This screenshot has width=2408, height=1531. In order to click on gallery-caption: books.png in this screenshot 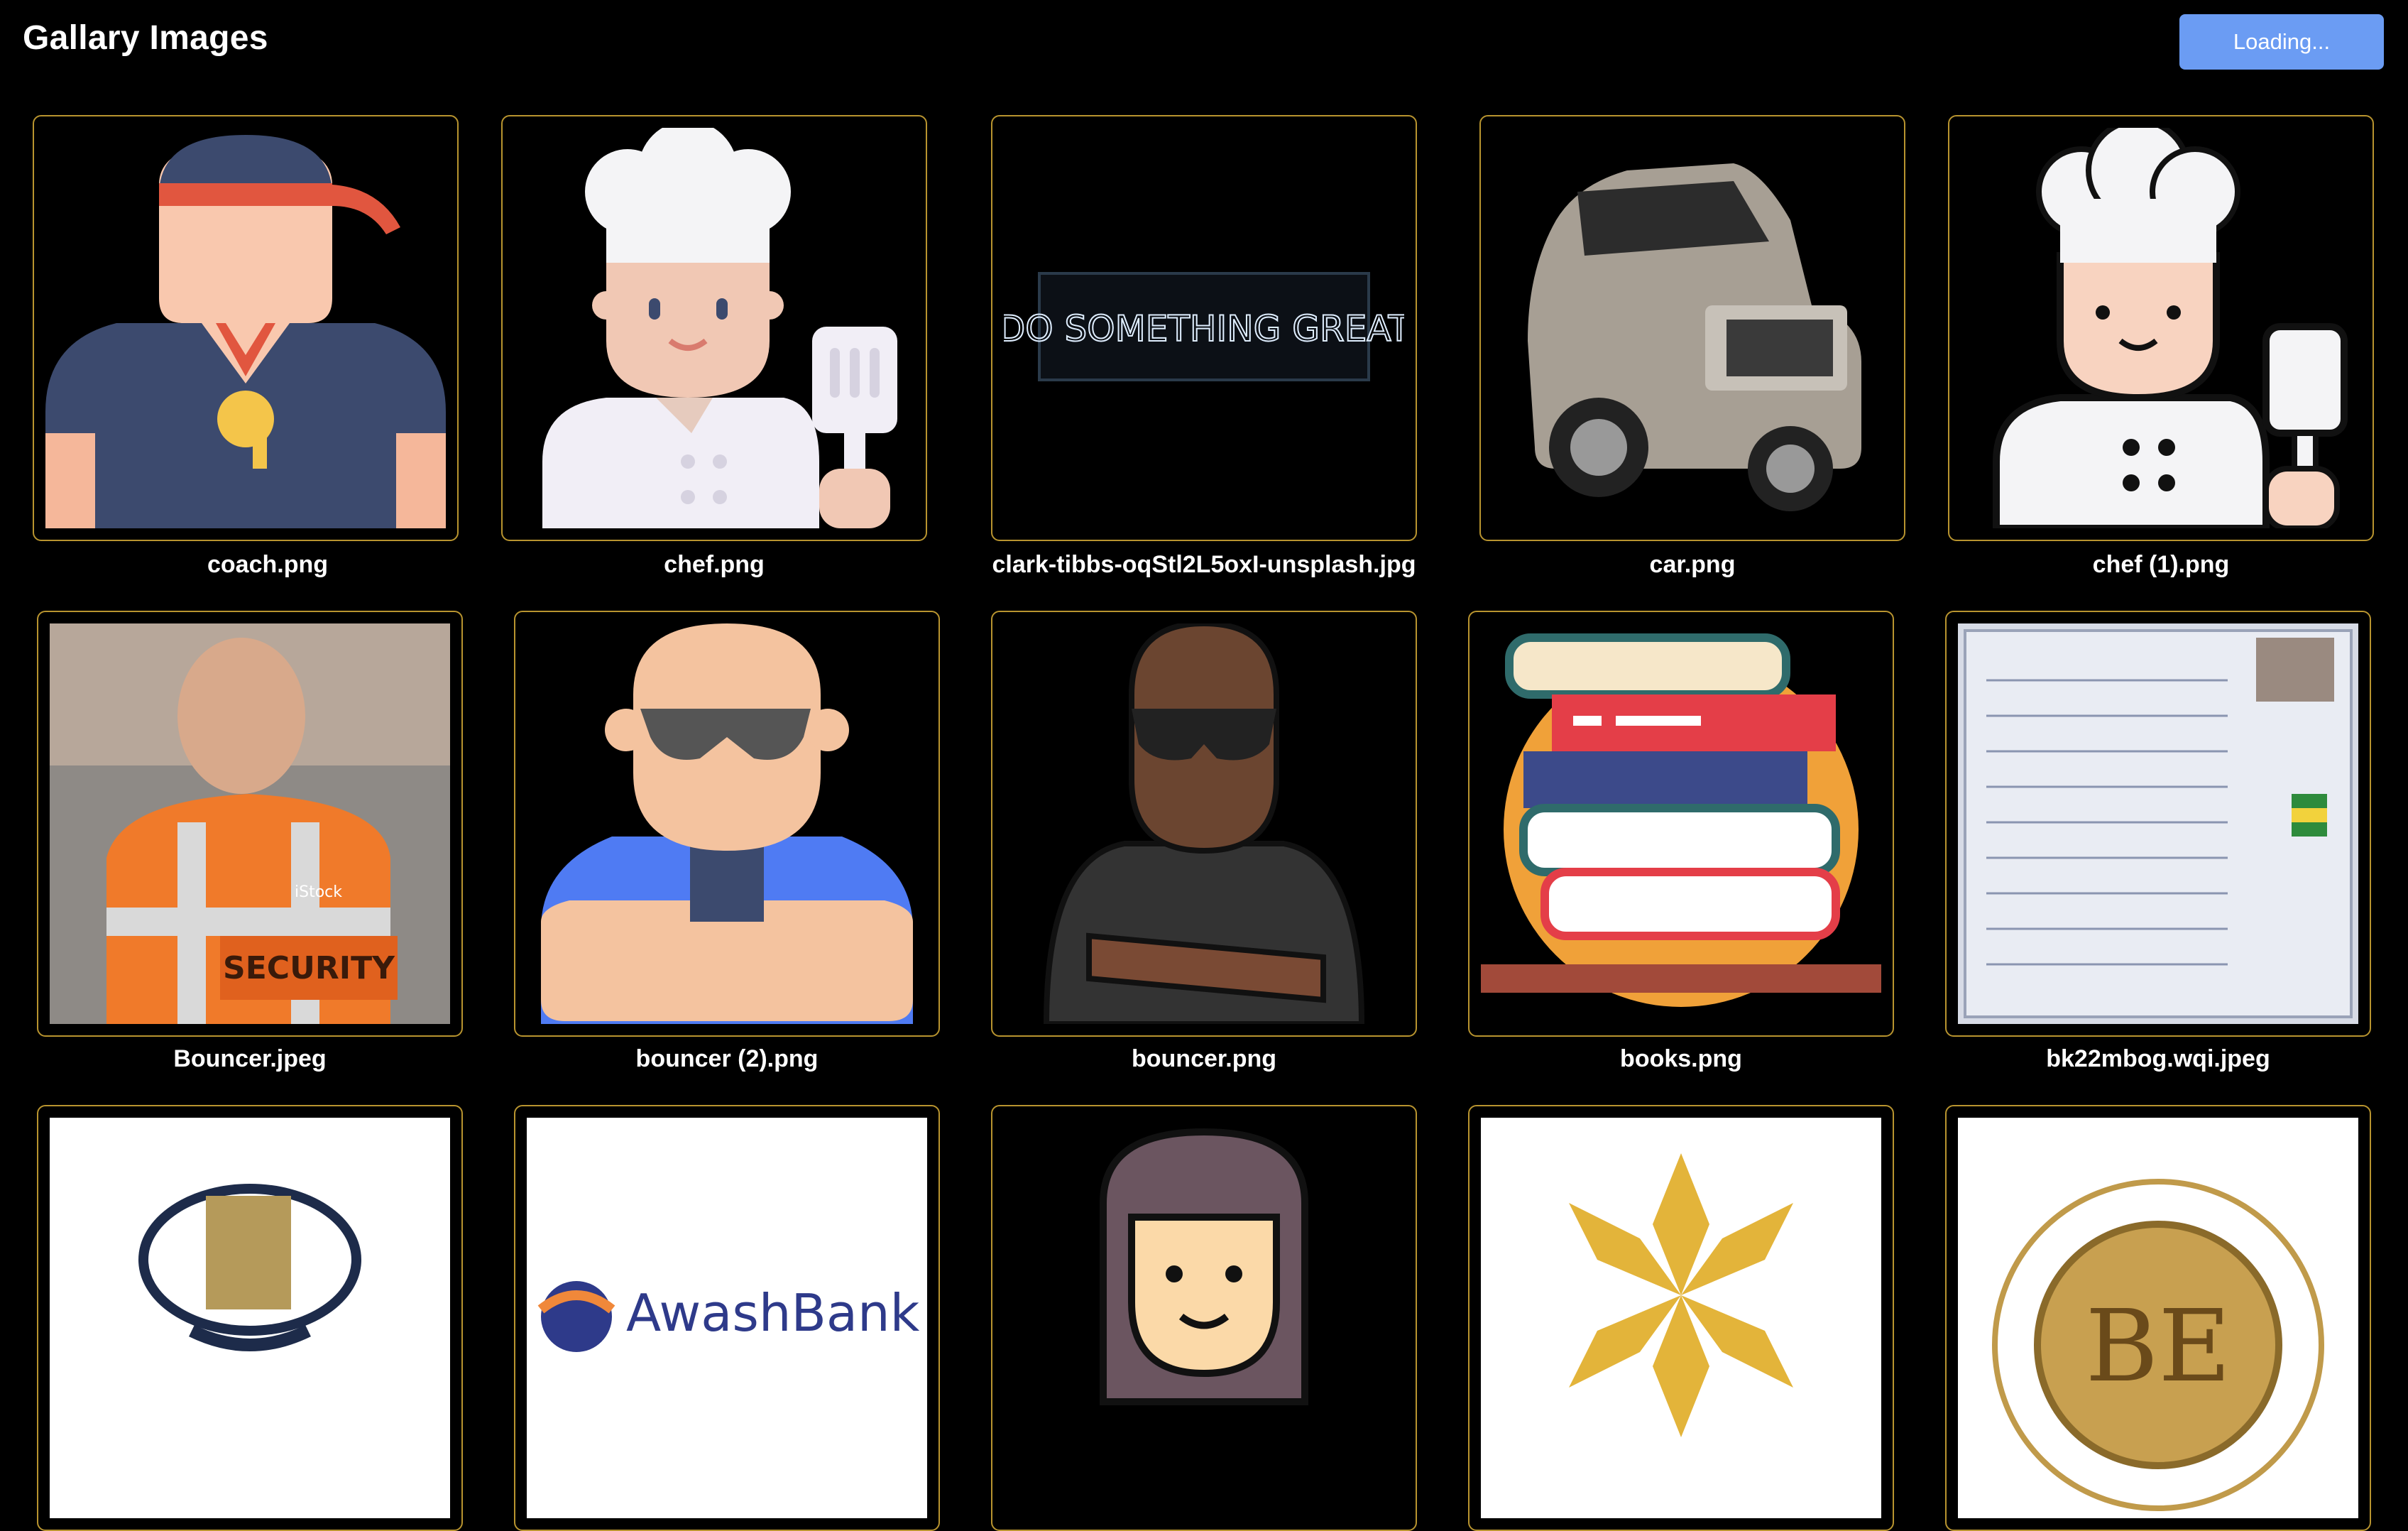, I will do `click(1681, 1058)`.